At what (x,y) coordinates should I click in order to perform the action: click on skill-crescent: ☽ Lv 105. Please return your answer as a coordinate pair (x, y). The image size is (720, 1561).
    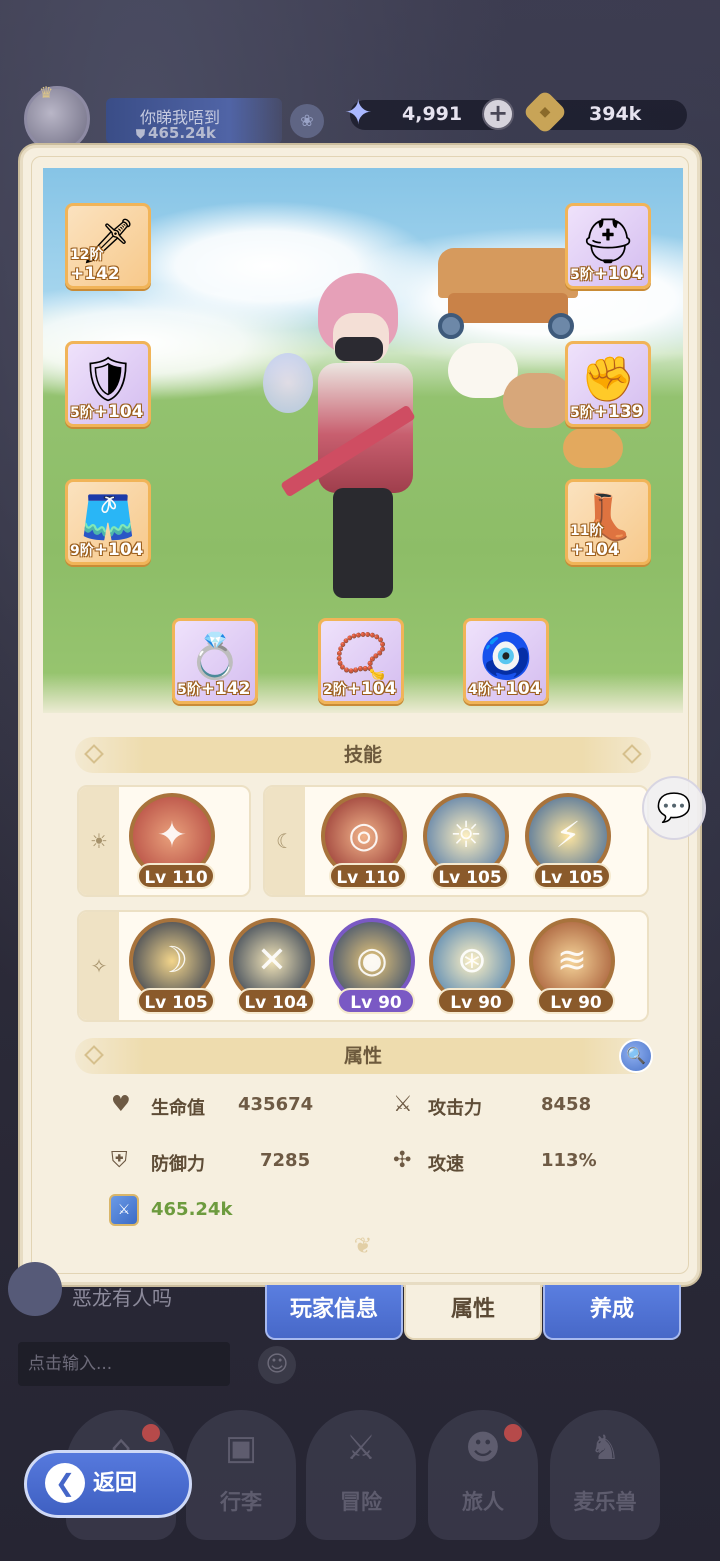
    Looking at the image, I should click on (172, 966).